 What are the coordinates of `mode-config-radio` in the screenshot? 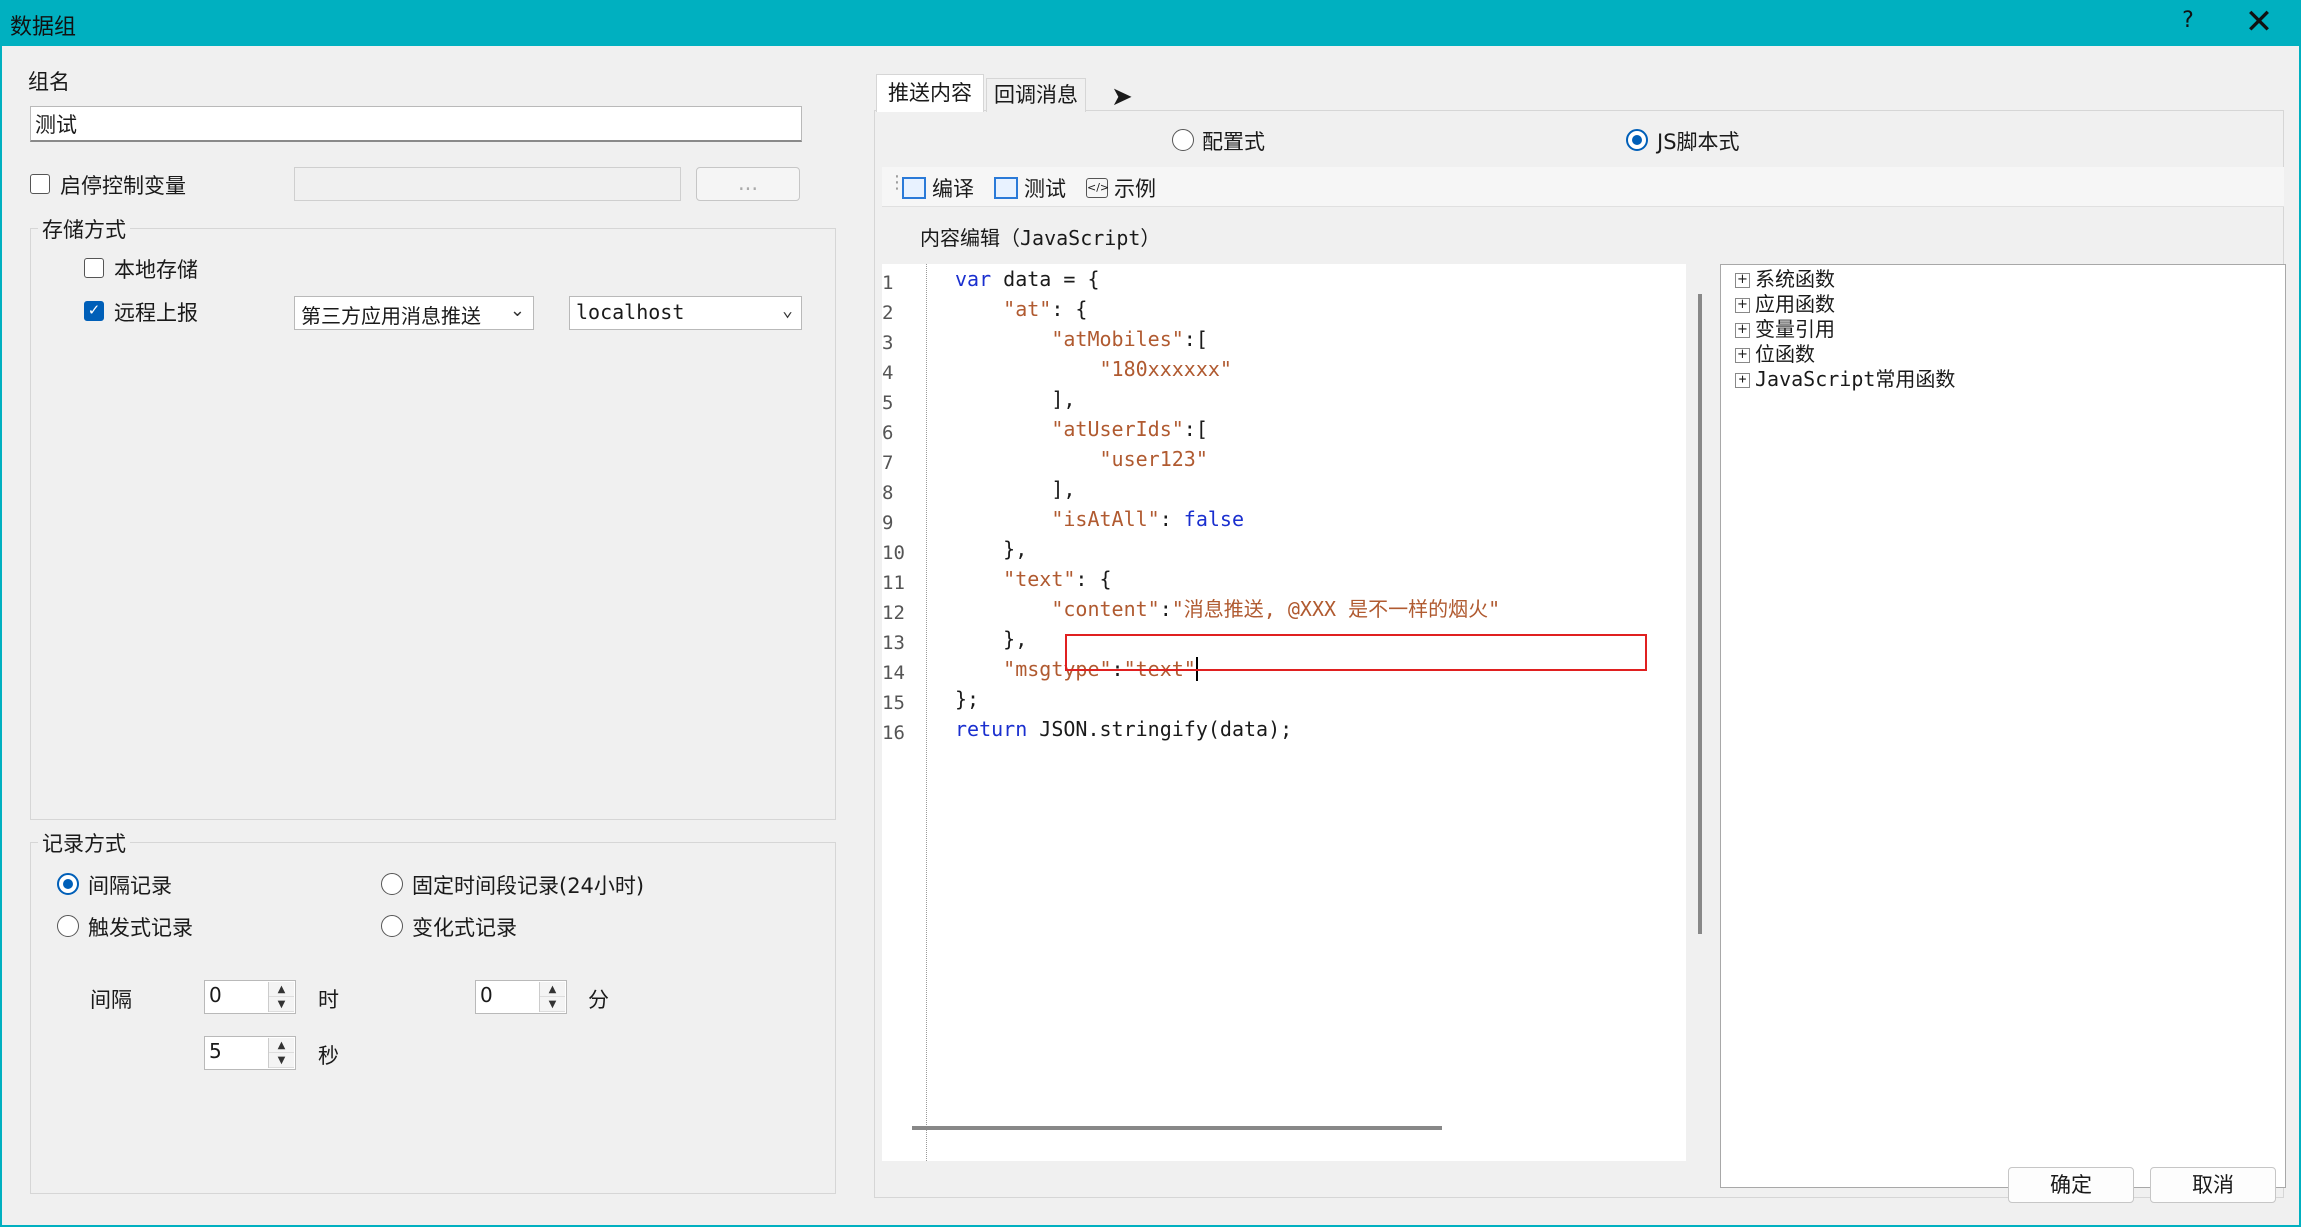 It's located at (1183, 140).